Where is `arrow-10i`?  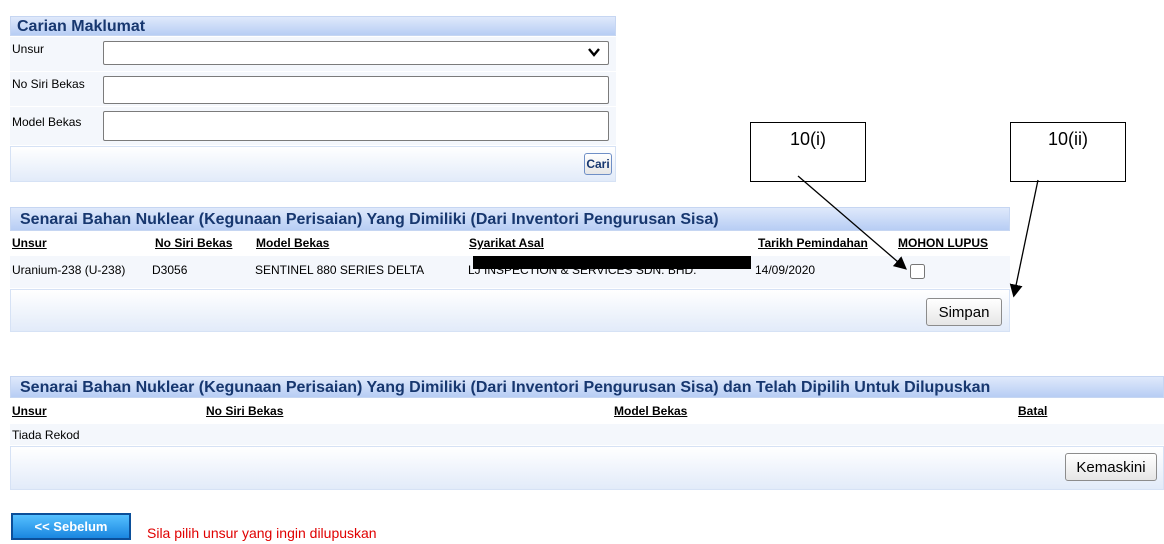 arrow-10i is located at coordinates (852, 222).